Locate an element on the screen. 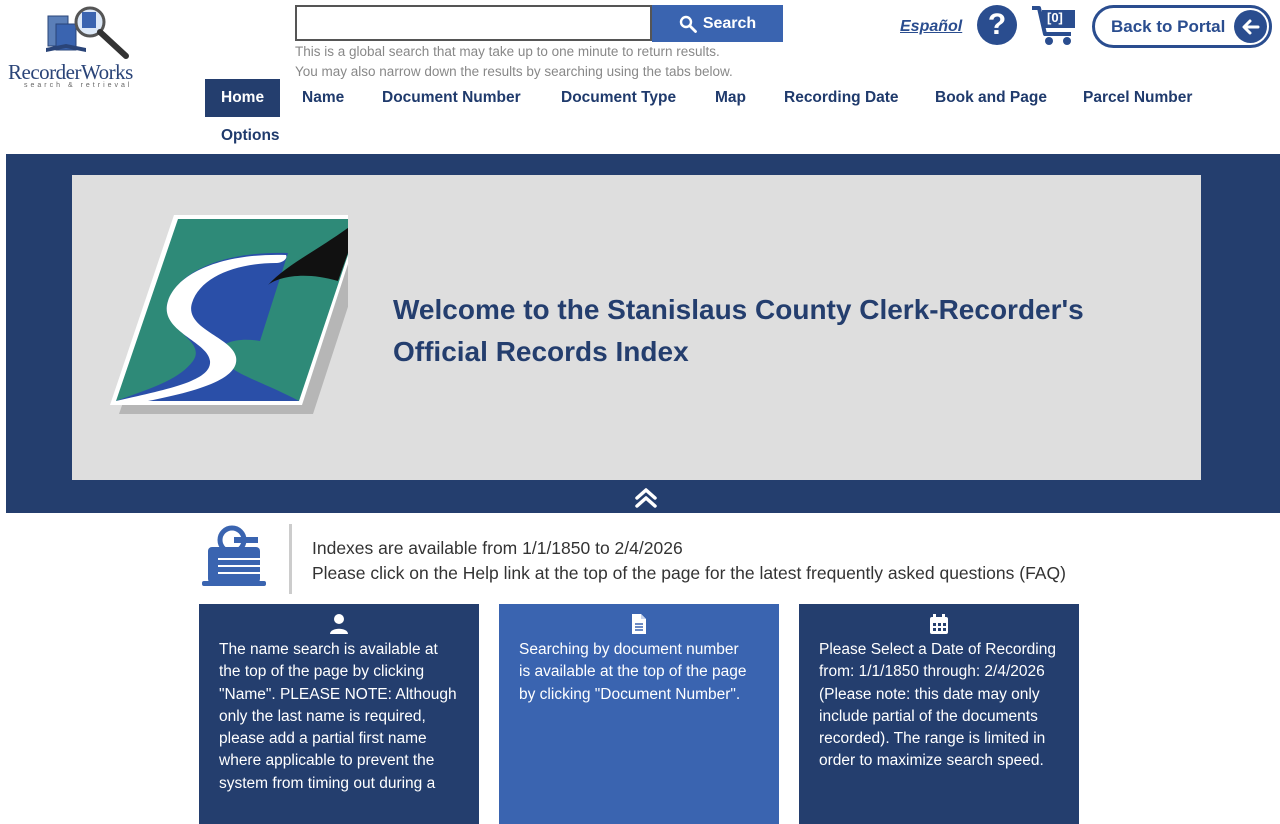  back-to-portal-button: Back to Portal is located at coordinates (1182, 26).